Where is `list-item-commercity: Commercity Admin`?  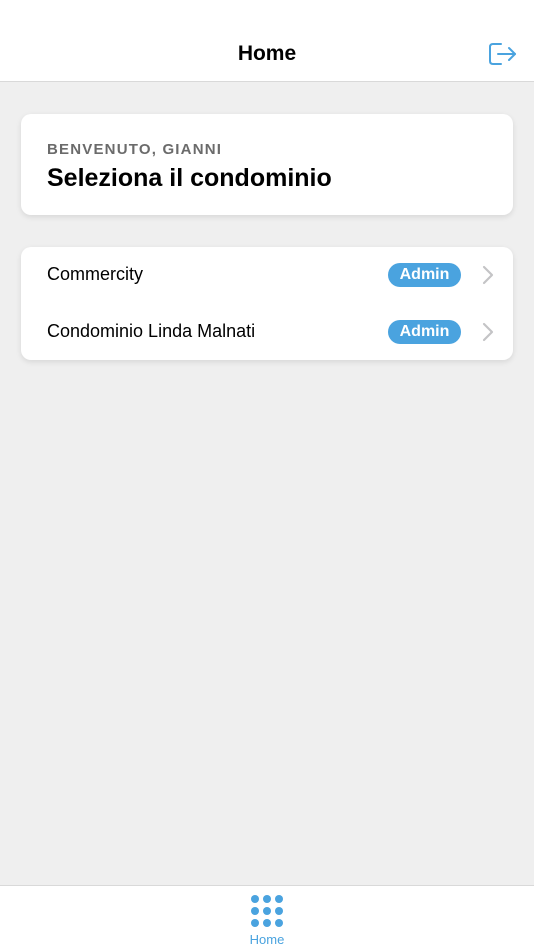 list-item-commercity: Commercity Admin is located at coordinates (267, 275).